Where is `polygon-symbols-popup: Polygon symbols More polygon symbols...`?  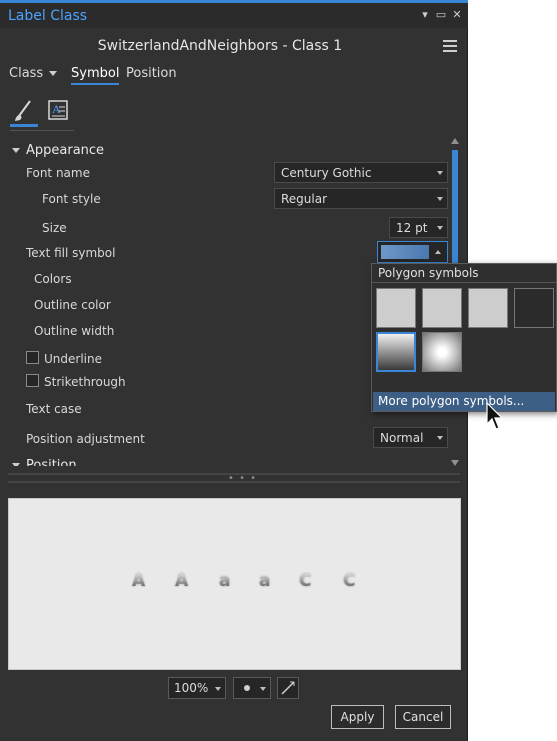 polygon-symbols-popup: Polygon symbols More polygon symbols... is located at coordinates (464, 337).